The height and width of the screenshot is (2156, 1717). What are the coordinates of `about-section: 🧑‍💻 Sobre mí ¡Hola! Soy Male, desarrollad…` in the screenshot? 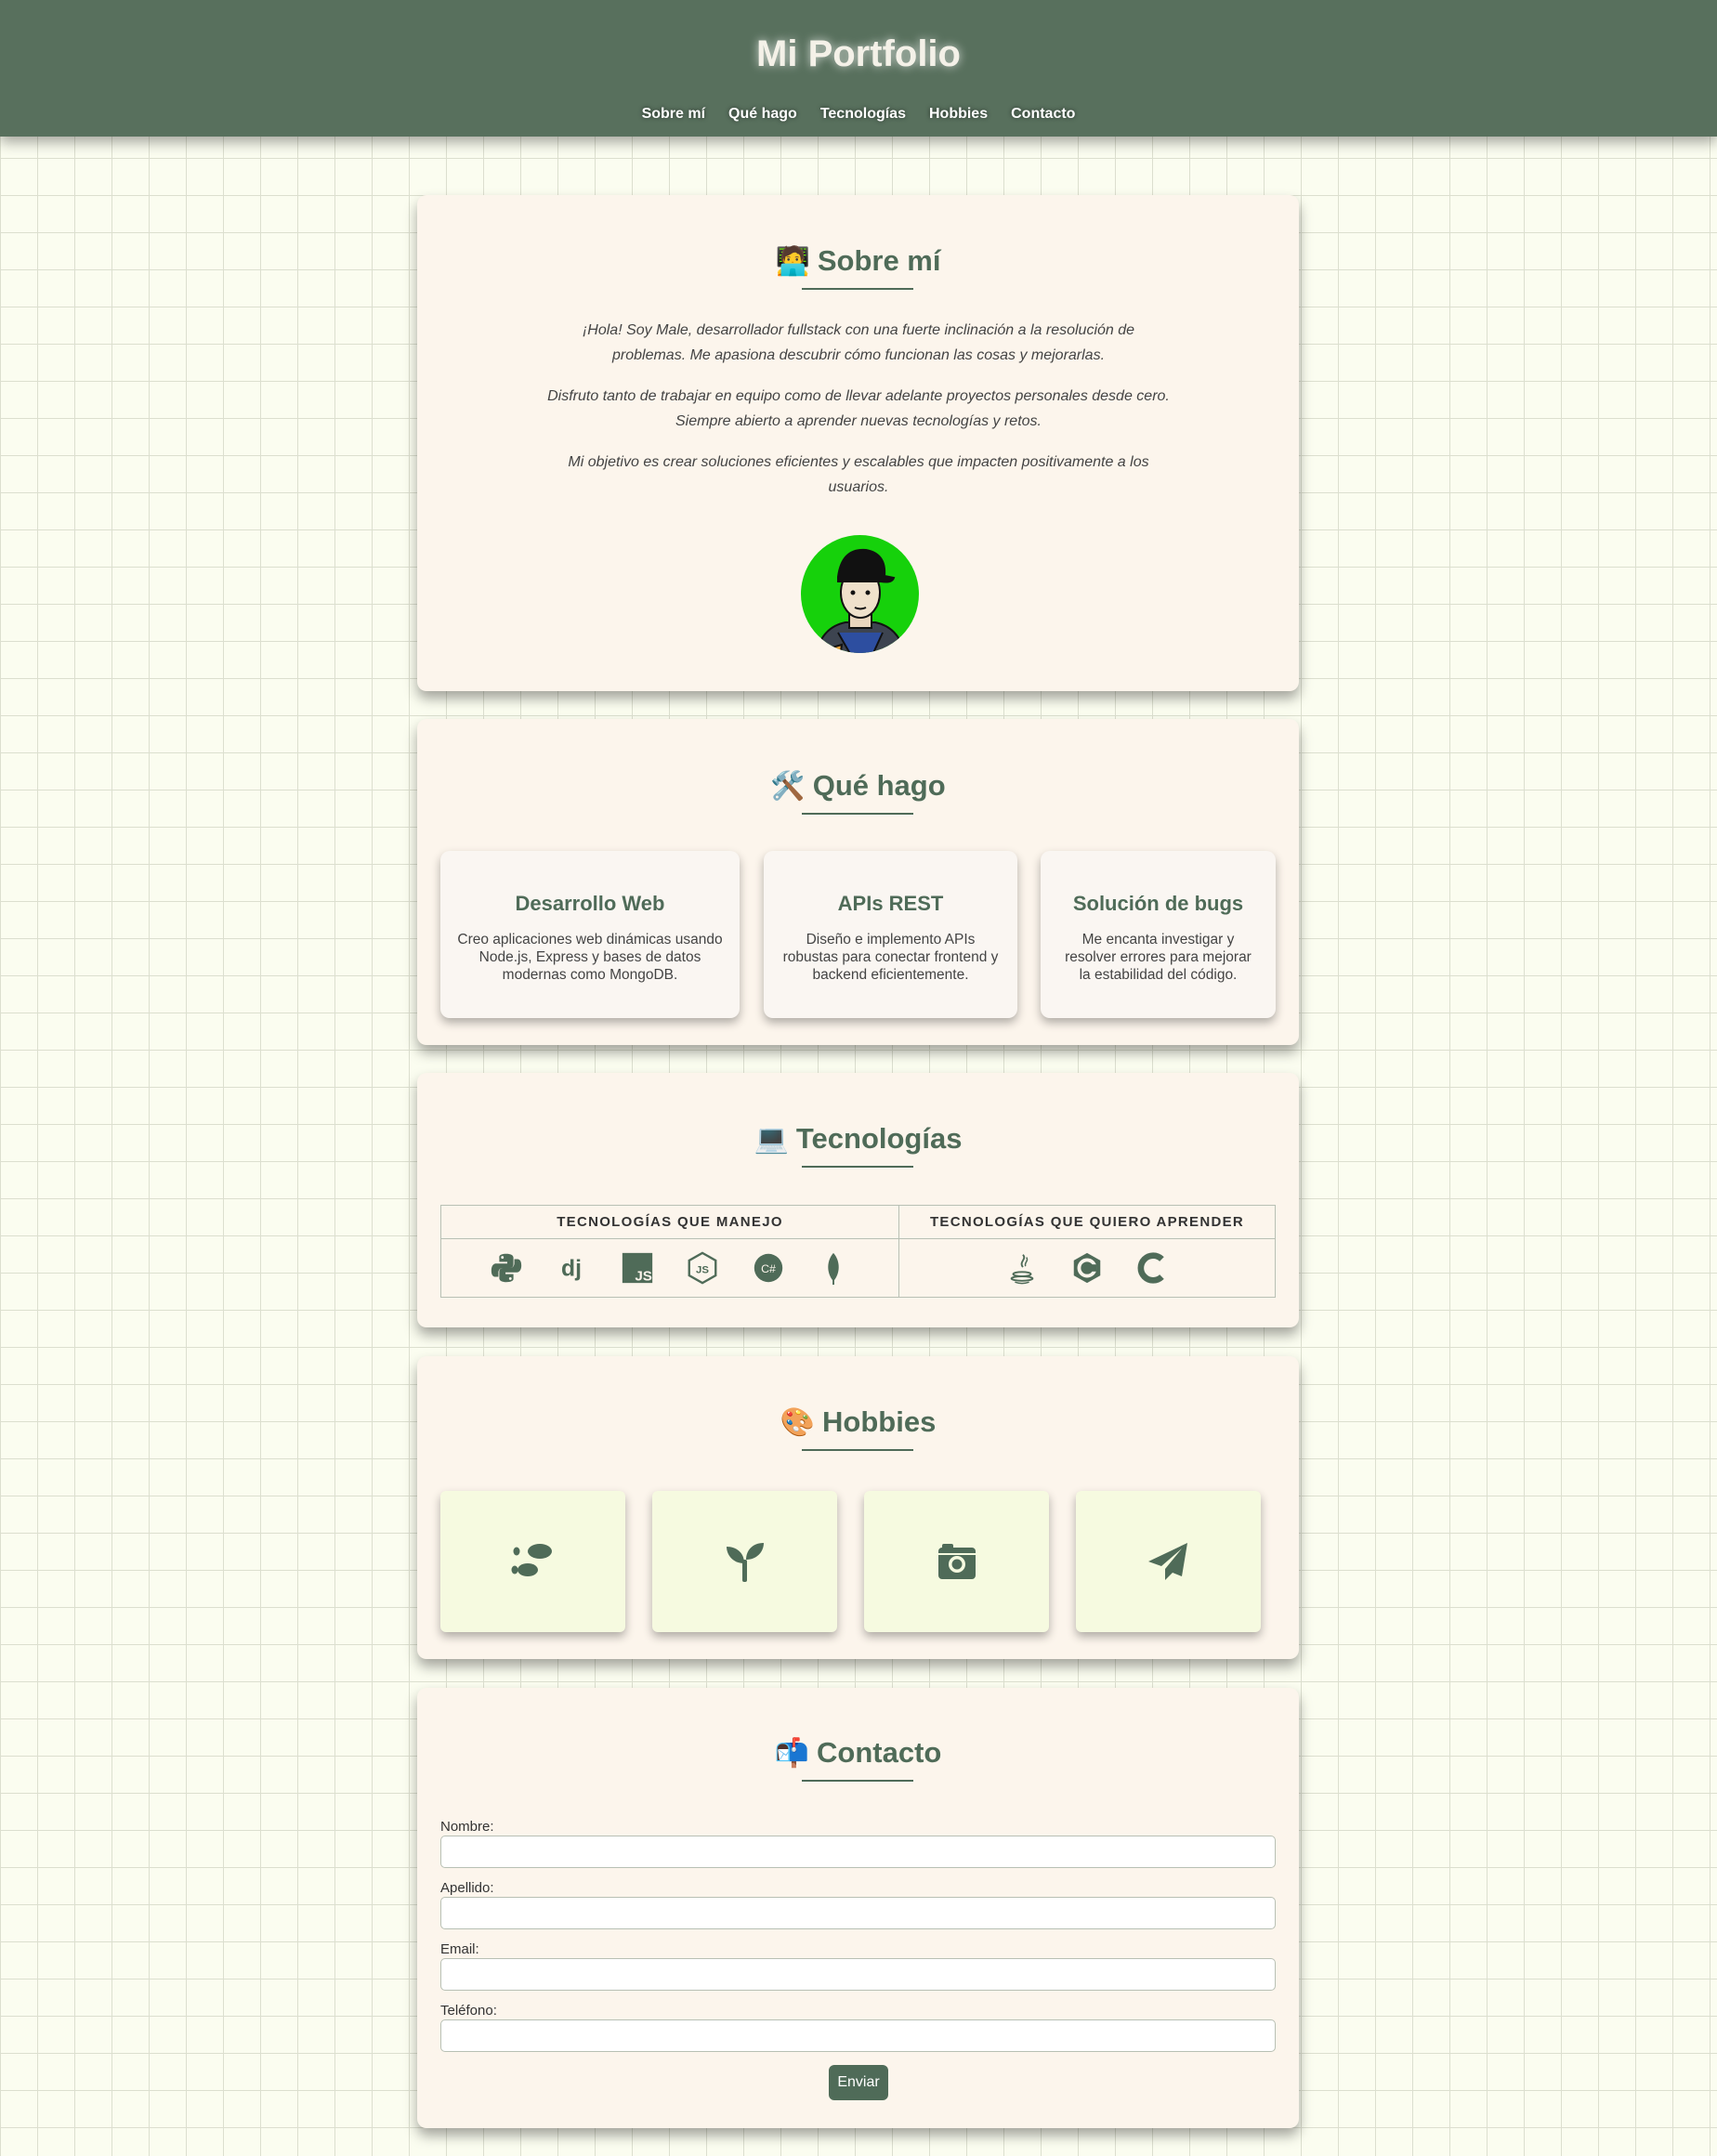 It's located at (858, 443).